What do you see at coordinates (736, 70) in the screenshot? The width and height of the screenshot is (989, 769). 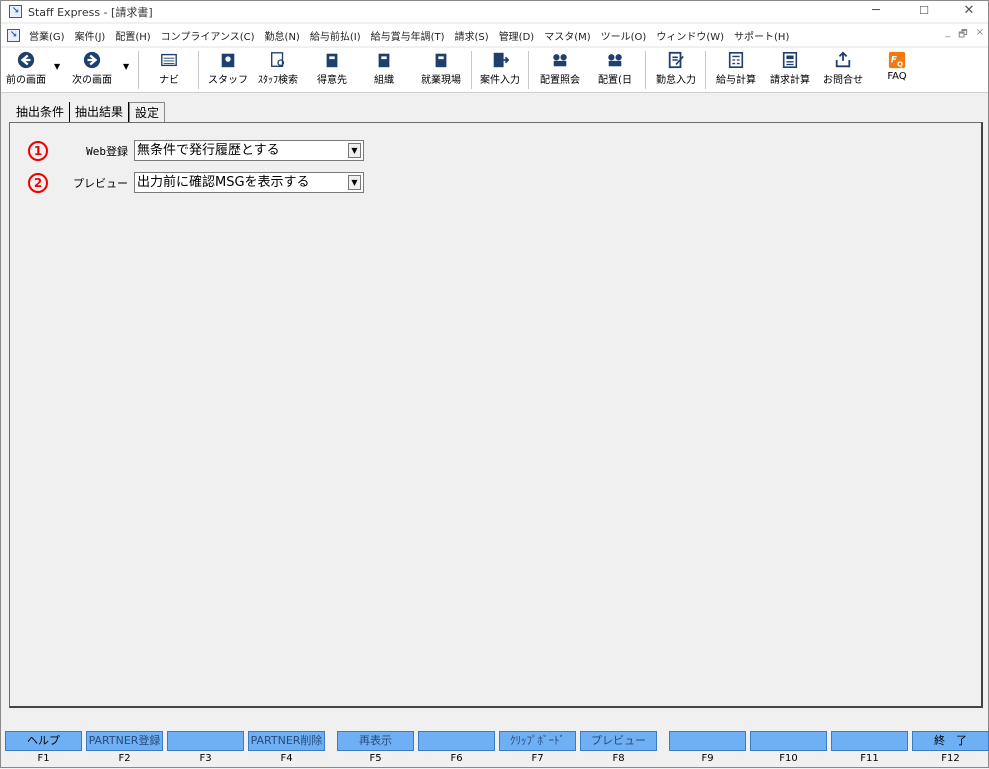 I see `payroll-button: 給与計算` at bounding box center [736, 70].